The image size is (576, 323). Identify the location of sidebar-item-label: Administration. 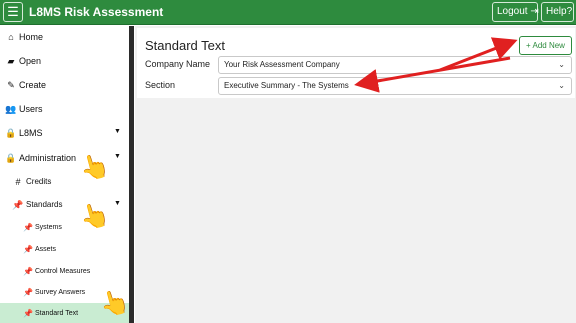
(48, 158).